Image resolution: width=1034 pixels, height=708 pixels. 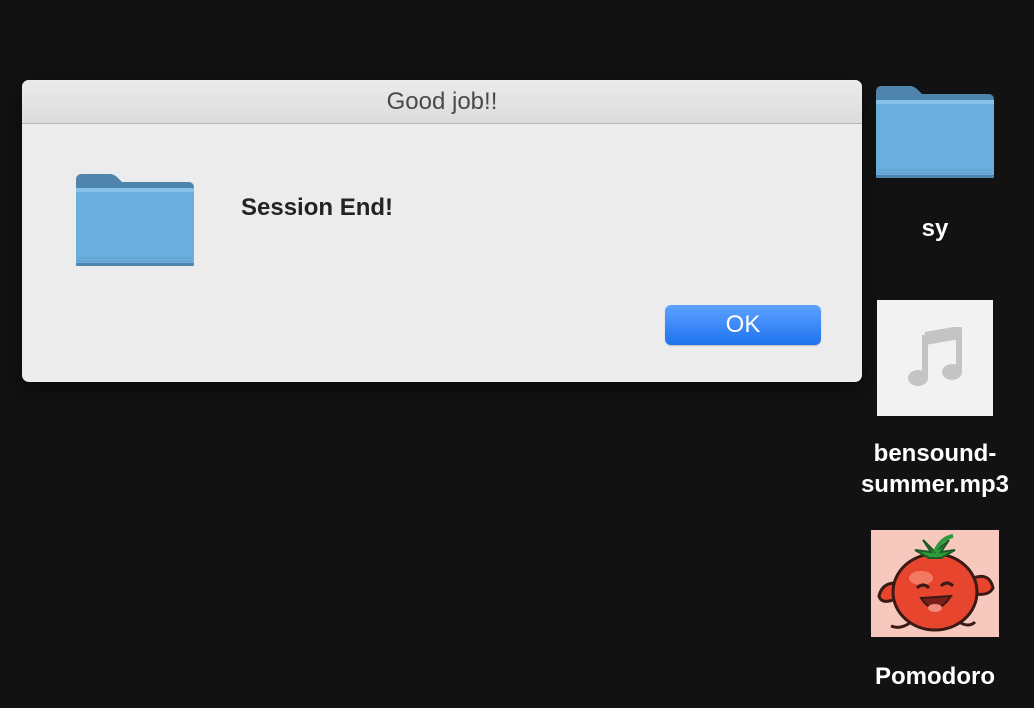 What do you see at coordinates (743, 325) in the screenshot?
I see `ok-button: OK` at bounding box center [743, 325].